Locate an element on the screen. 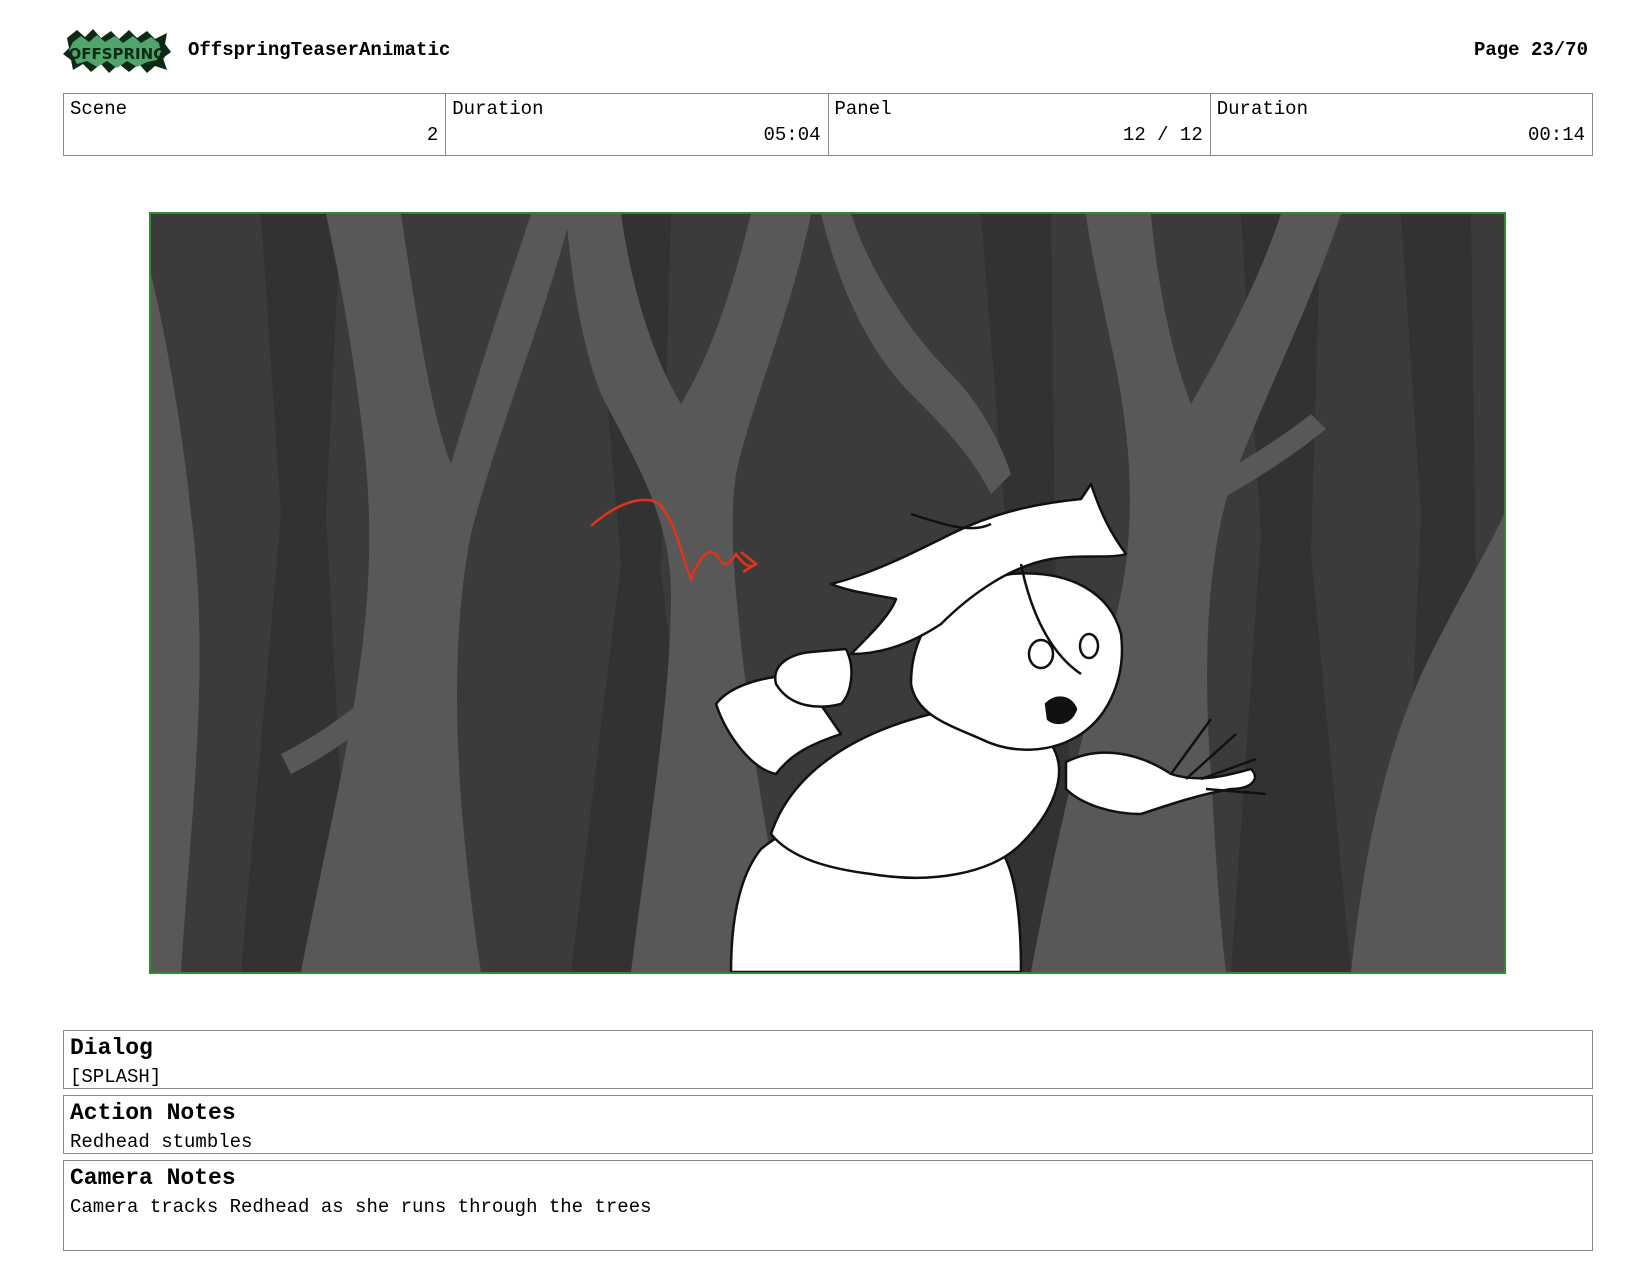  panel-duration-value: 00:14 is located at coordinates (1556, 135).